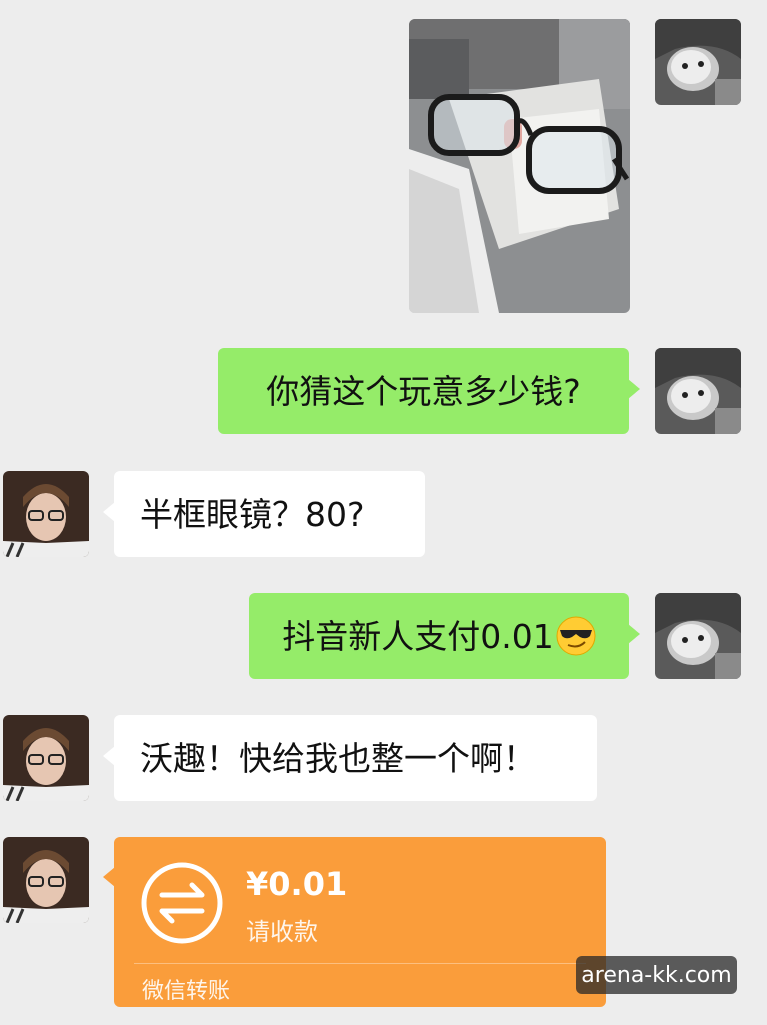 This screenshot has width=767, height=1025. What do you see at coordinates (576, 636) in the screenshot?
I see `sunglasses-emoji` at bounding box center [576, 636].